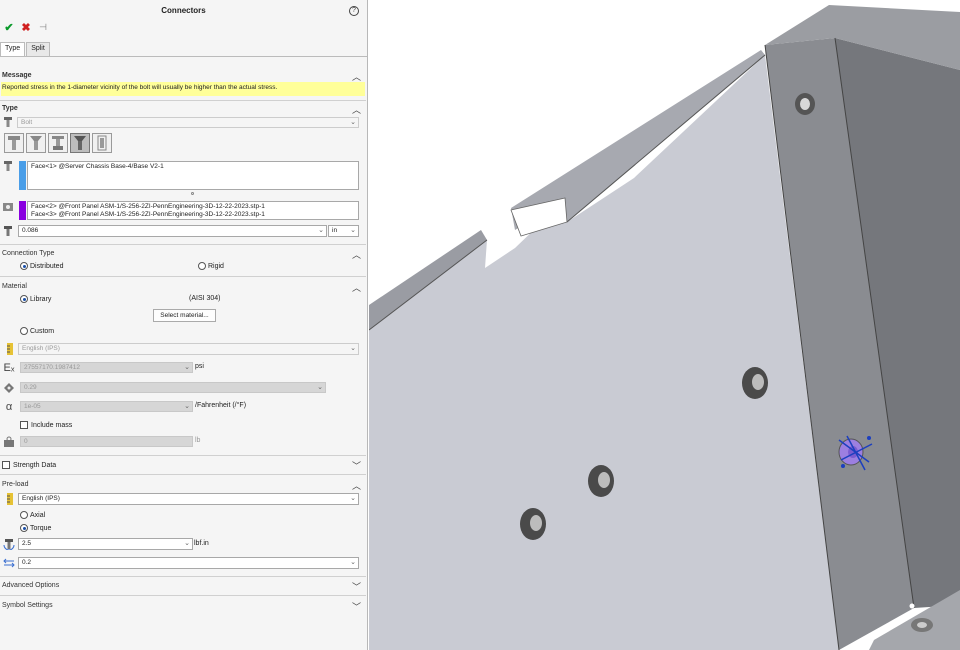 Image resolution: width=960 pixels, height=650 pixels. What do you see at coordinates (9, 27) in the screenshot?
I see `ok-icon: ✔` at bounding box center [9, 27].